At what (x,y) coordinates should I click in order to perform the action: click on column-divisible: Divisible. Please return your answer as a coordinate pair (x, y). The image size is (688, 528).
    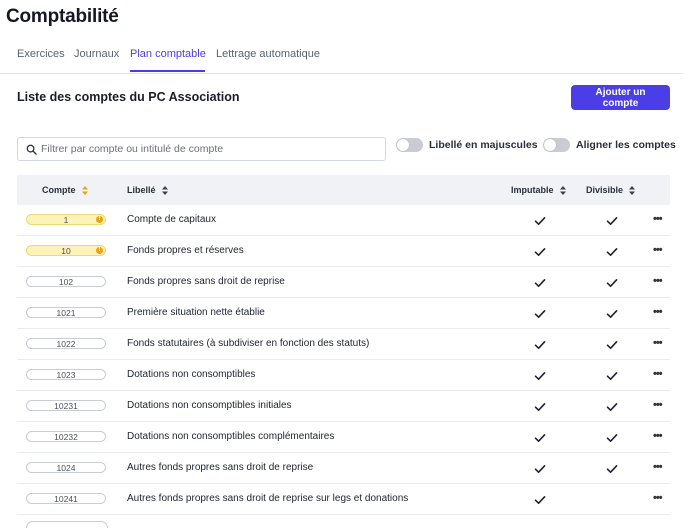
    Looking at the image, I should click on (611, 190).